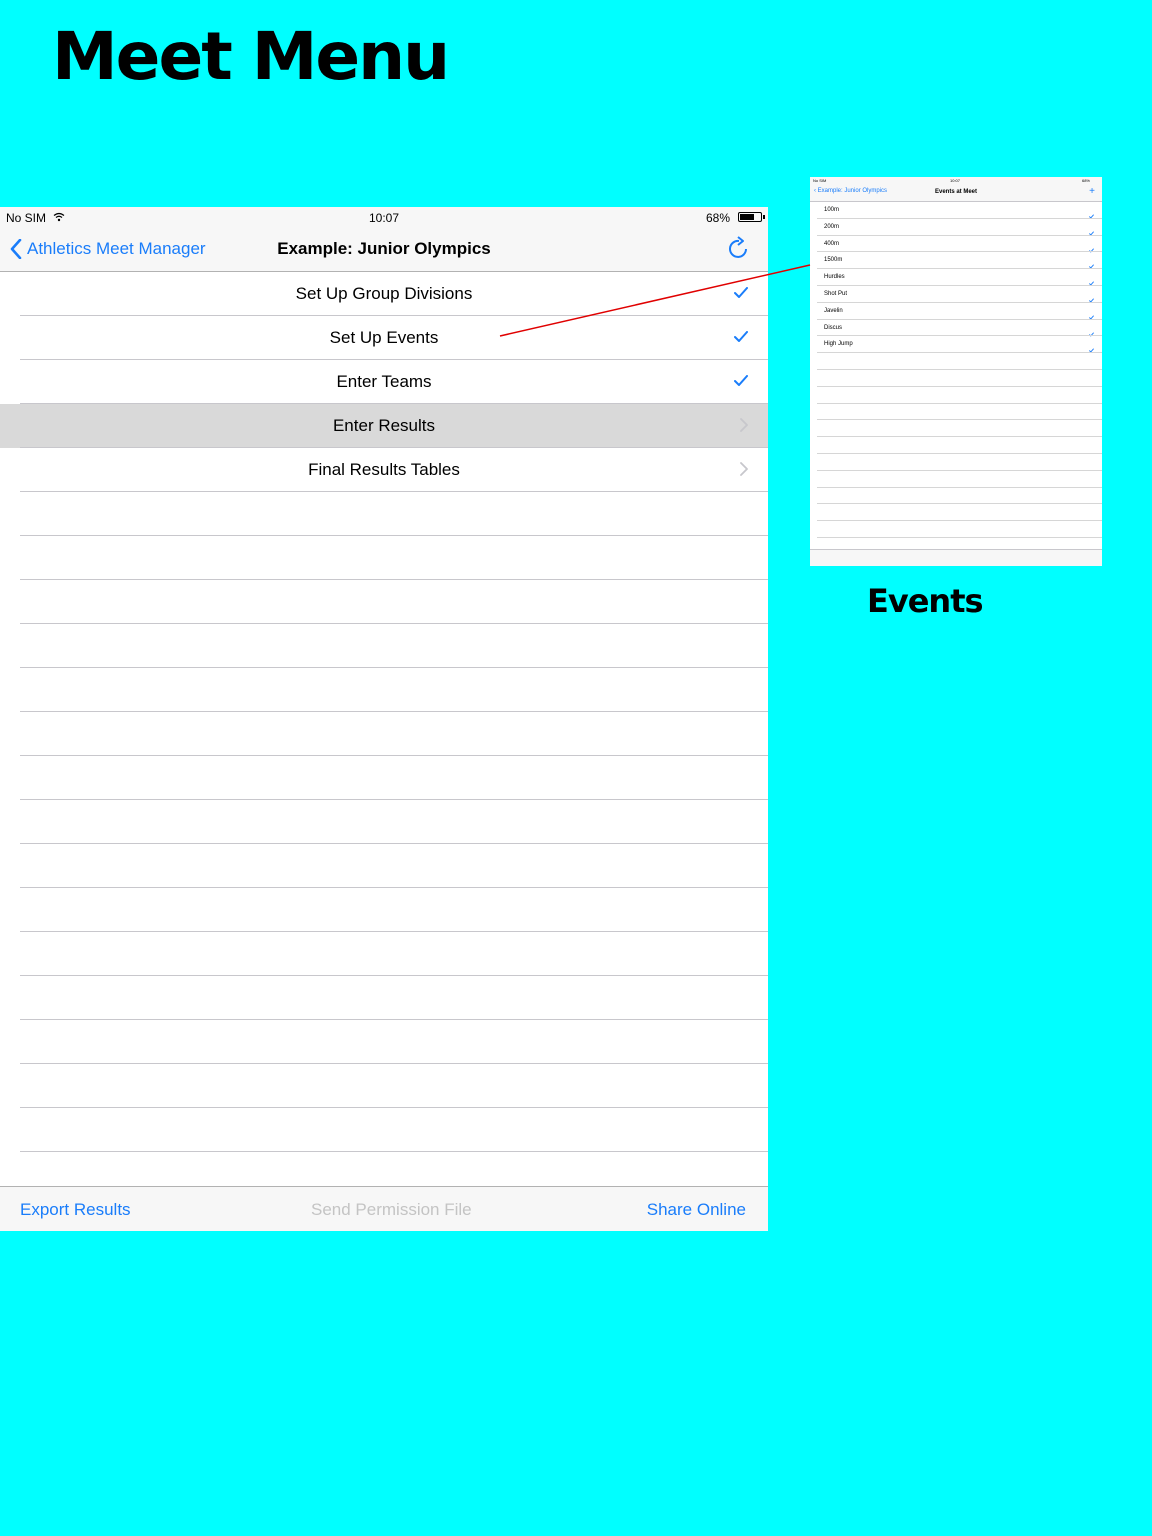 The height and width of the screenshot is (1536, 1152). I want to click on event-label: 400m, so click(832, 243).